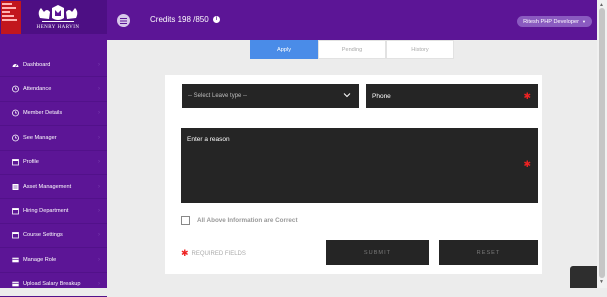 This screenshot has width=607, height=297. Describe the element at coordinates (583, 277) in the screenshot. I see `chat-widget` at that location.